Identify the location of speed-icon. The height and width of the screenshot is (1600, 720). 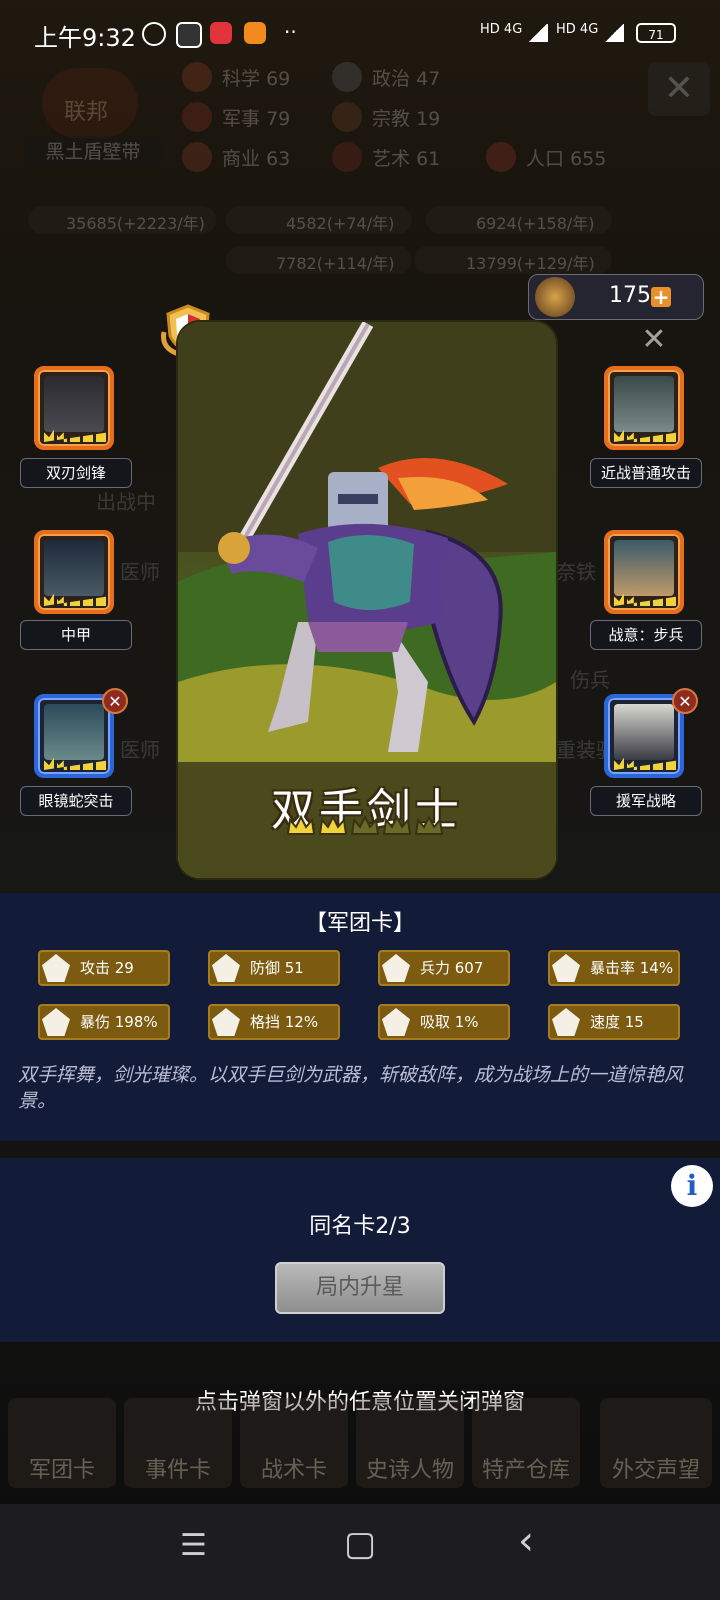
(566, 1022).